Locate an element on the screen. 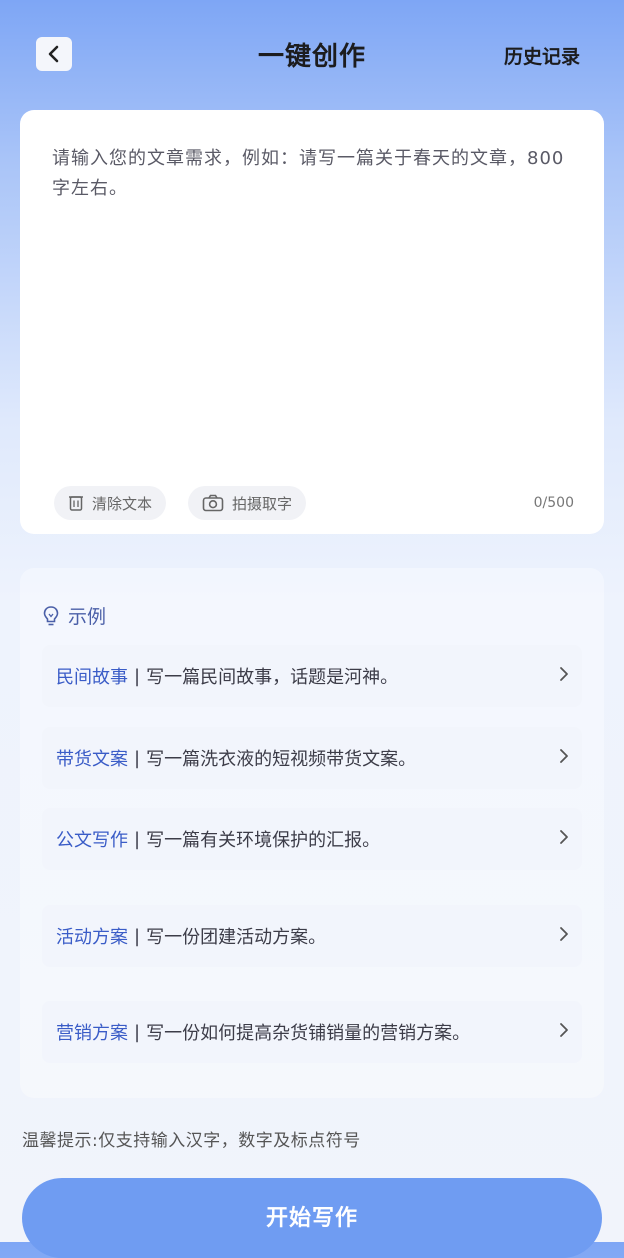 This screenshot has width=624, height=1258. start-writing-label: 开始写作 is located at coordinates (311, 1218).